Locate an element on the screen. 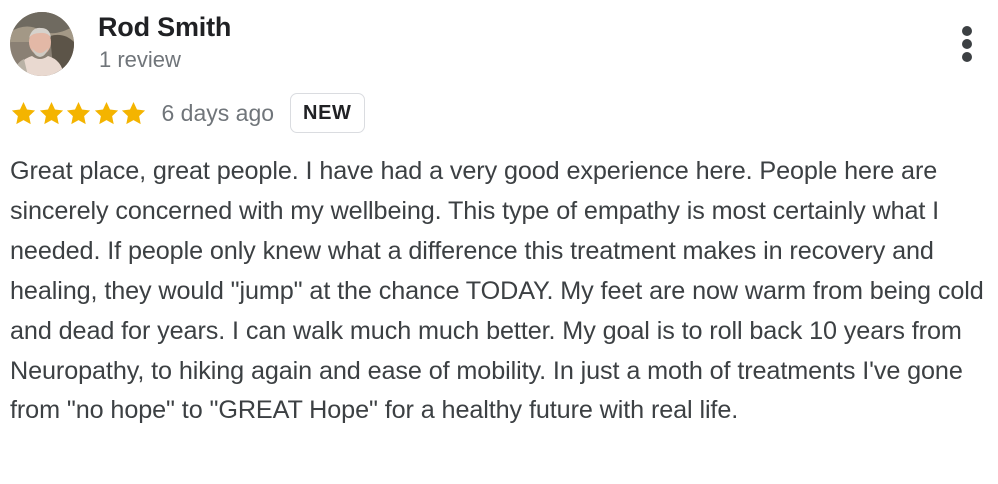 The height and width of the screenshot is (484, 998). review-count: 1 review is located at coordinates (140, 60).